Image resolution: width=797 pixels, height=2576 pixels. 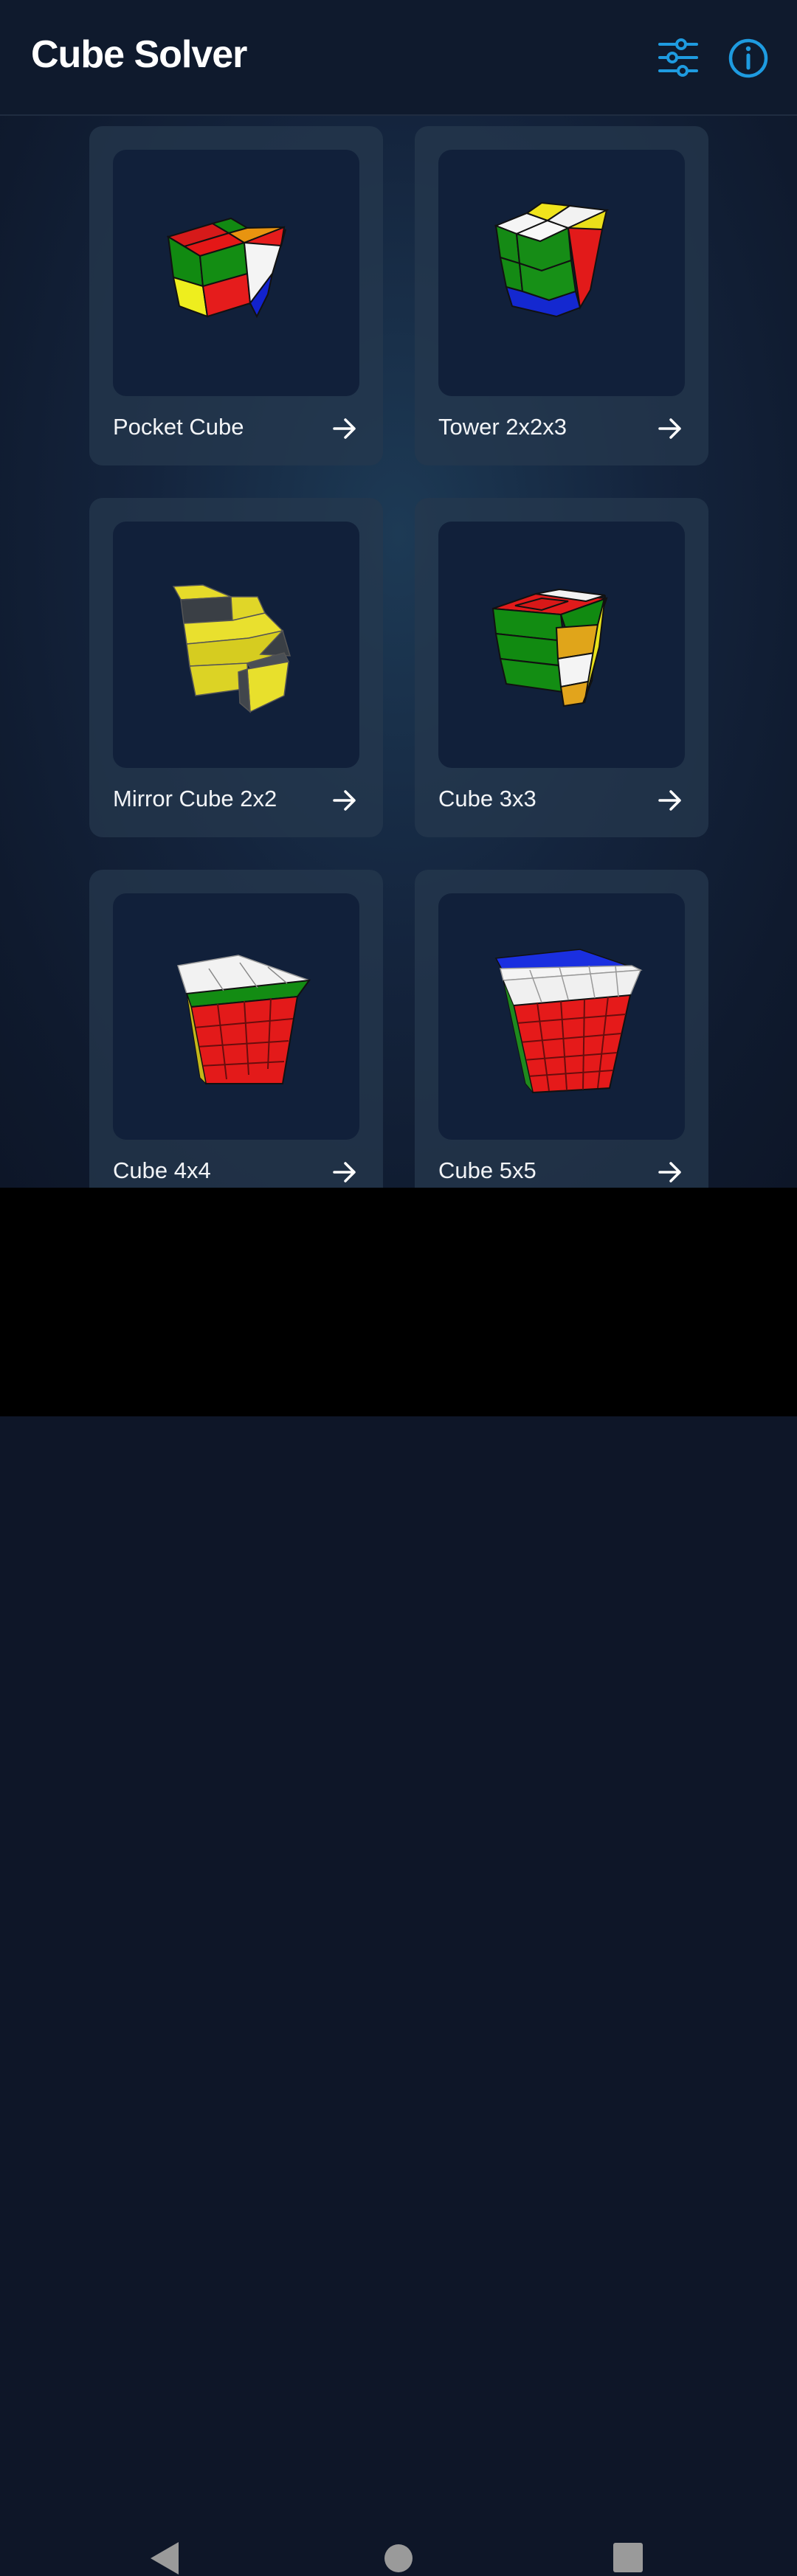 I want to click on app-title: Cube Solver, so click(x=139, y=54).